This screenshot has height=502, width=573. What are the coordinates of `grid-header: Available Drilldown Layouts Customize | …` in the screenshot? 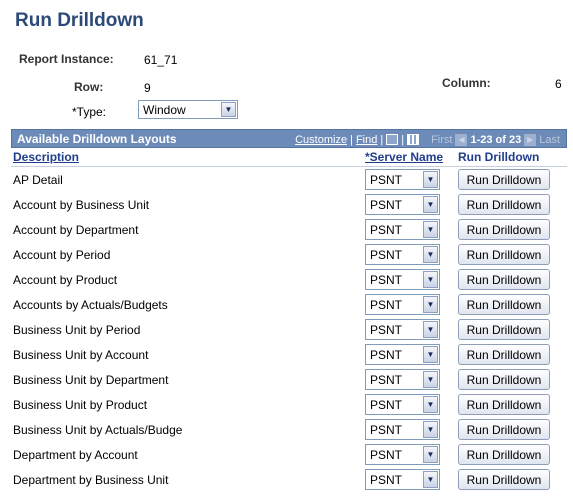 It's located at (289, 138).